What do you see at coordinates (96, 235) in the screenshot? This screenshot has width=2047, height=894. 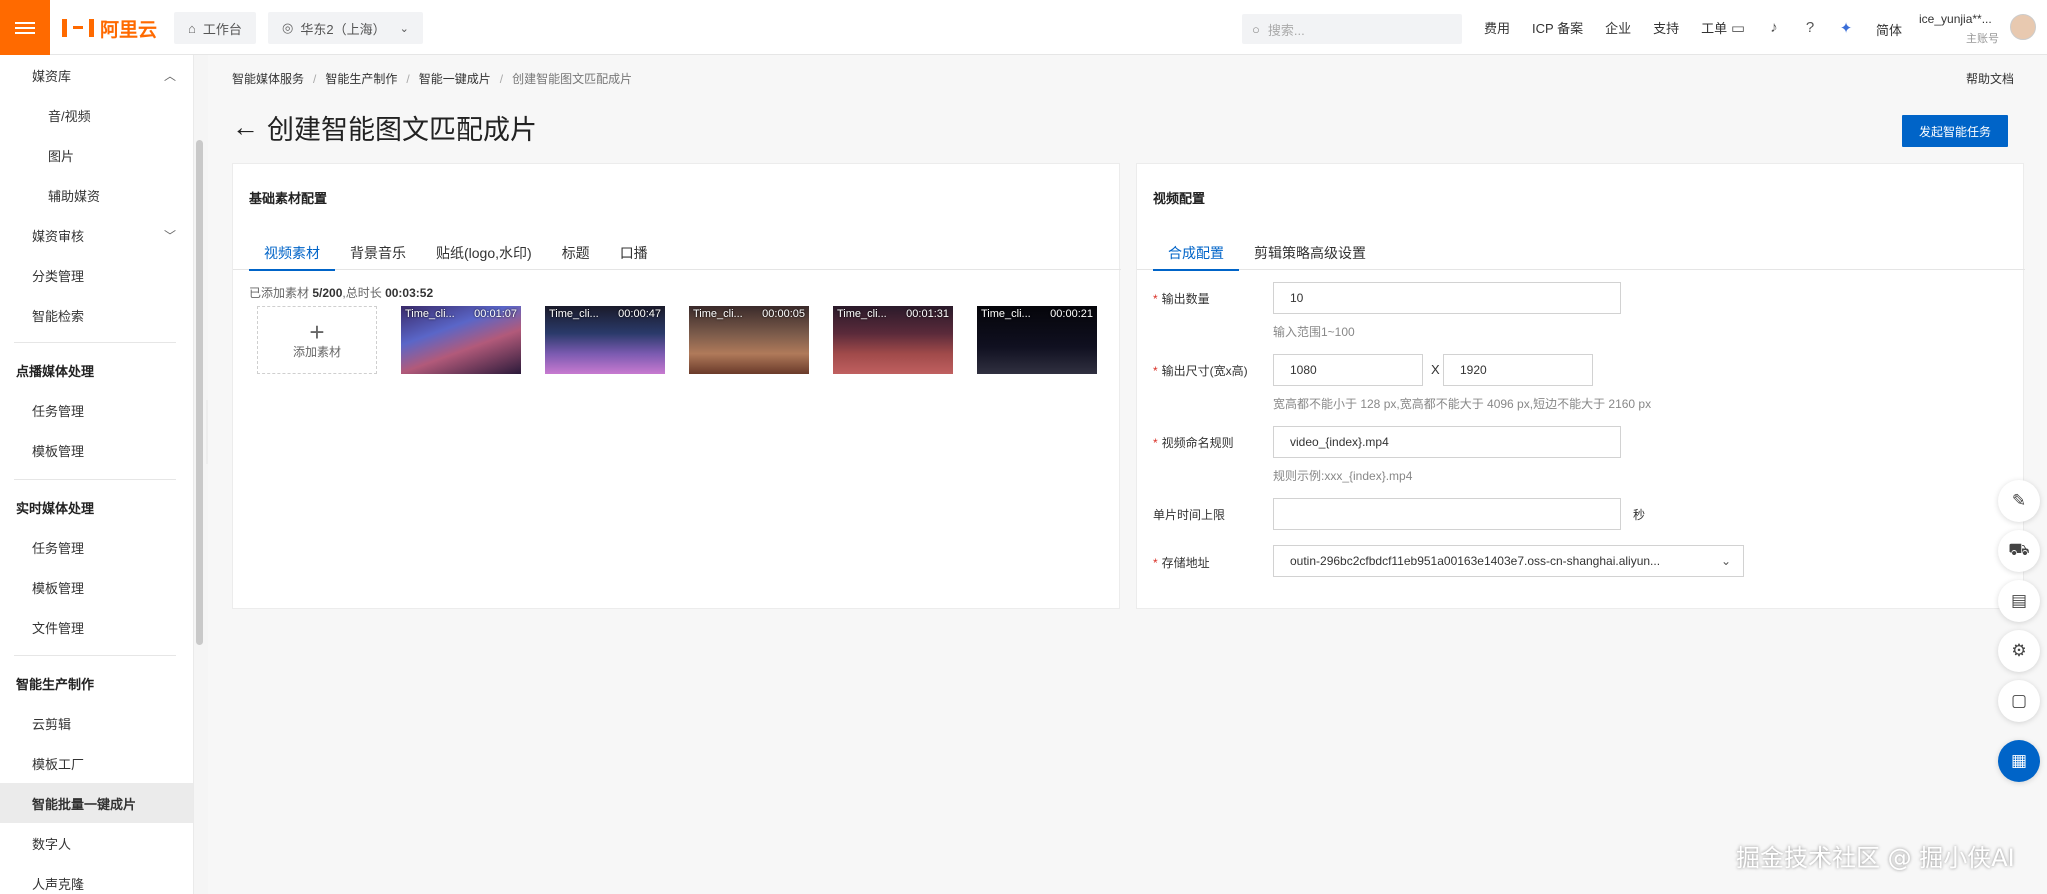 I see `sidebar-item-media-review: 媒资审核 ﹀` at bounding box center [96, 235].